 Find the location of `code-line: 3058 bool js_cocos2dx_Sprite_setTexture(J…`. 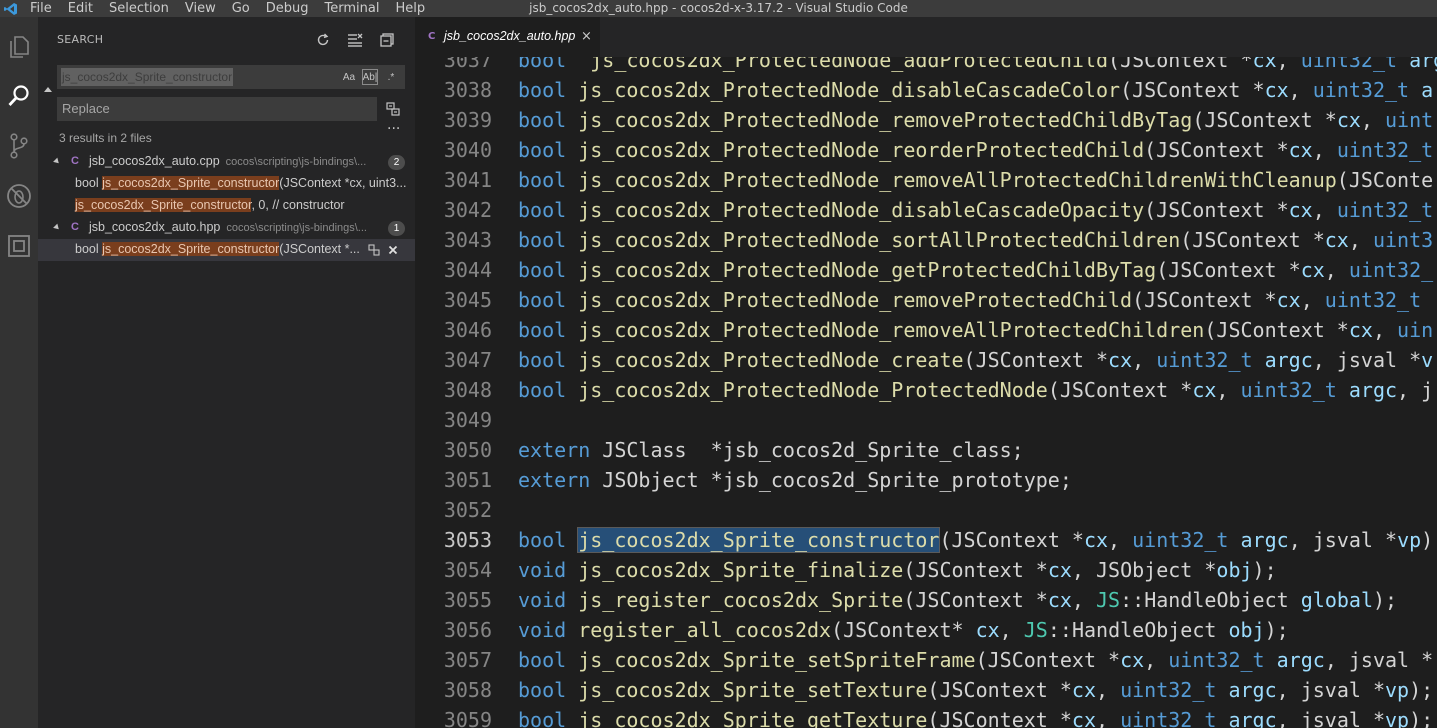

code-line: 3058 bool js_cocos2dx_Sprite_setTexture(J… is located at coordinates (926, 690).